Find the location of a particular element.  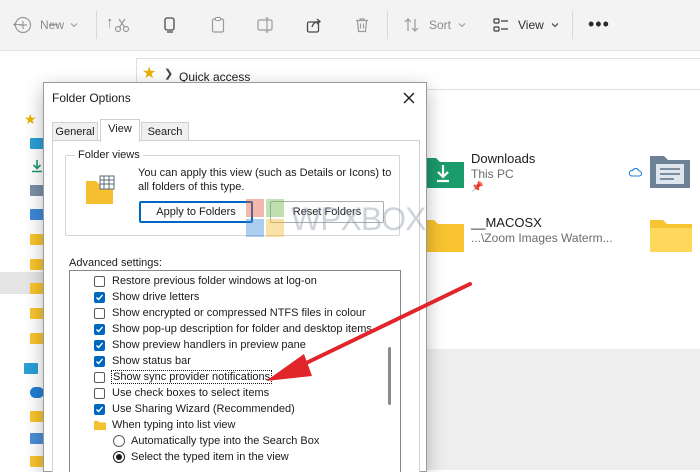

setting-label: Show drive letters is located at coordinates (156, 297).